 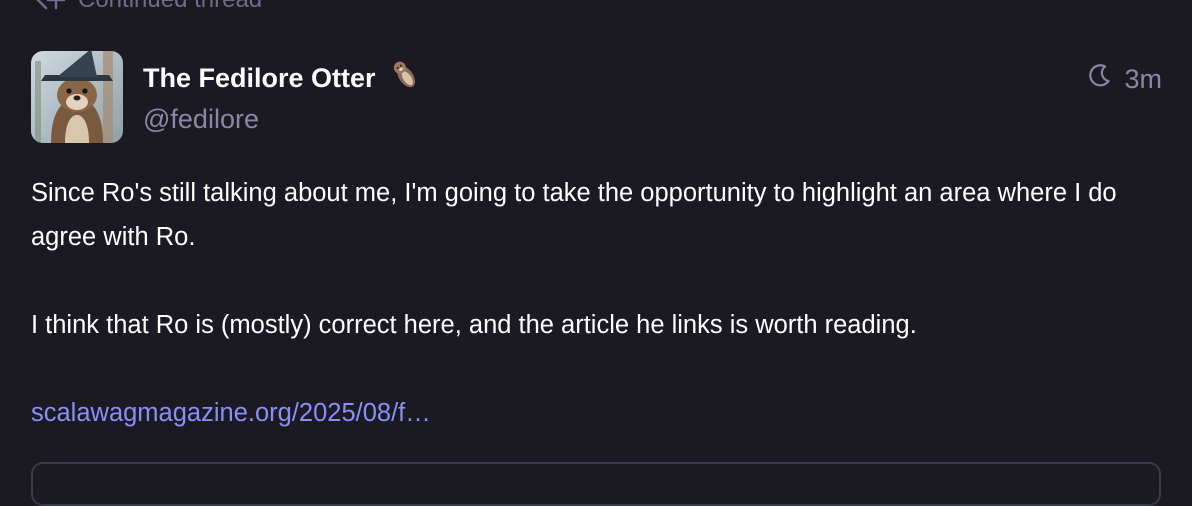 I want to click on continued-thread-link: Continued thread, so click(x=147, y=7).